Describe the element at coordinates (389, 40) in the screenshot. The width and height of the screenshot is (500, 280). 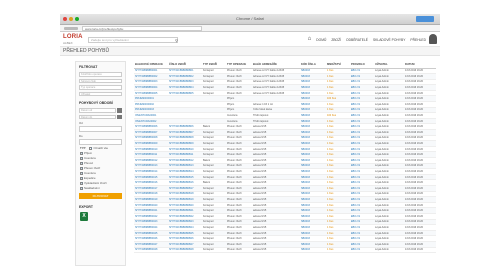
I see `nav-item-stock-movements: SKLADOVÉ POHYBY` at that location.